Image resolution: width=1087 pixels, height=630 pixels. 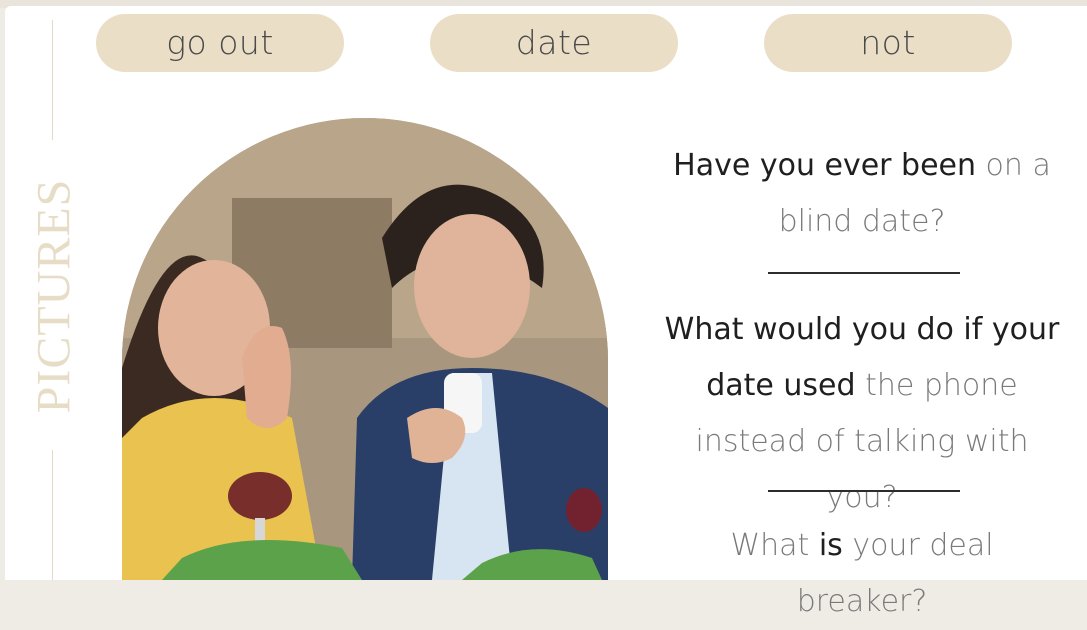 What do you see at coordinates (781, 385) in the screenshot?
I see `question-2-dark-b: date used` at bounding box center [781, 385].